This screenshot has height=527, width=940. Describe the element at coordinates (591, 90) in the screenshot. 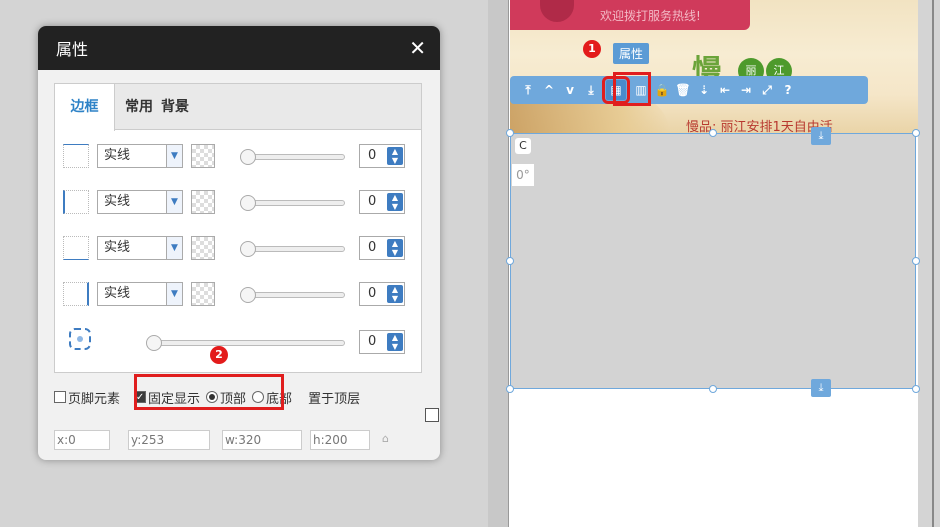

I see `move-to-bottom-icon: ⤓` at that location.